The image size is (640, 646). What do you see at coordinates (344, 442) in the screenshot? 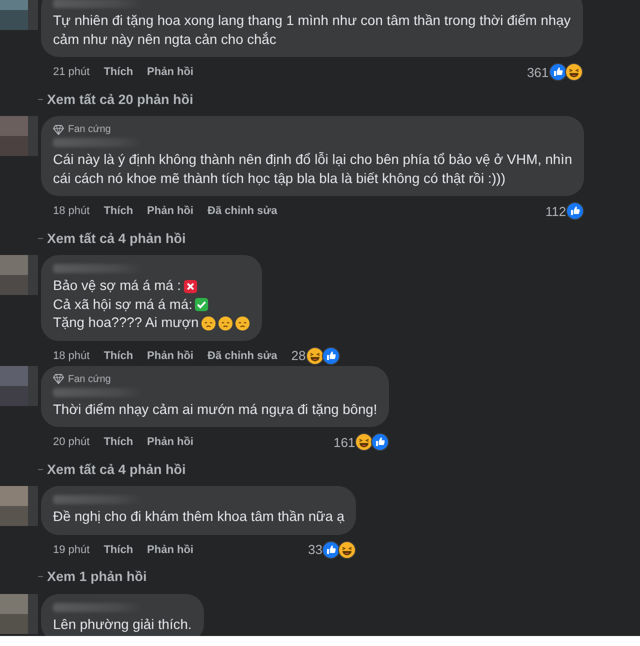
I see `reaction-count: 161` at bounding box center [344, 442].